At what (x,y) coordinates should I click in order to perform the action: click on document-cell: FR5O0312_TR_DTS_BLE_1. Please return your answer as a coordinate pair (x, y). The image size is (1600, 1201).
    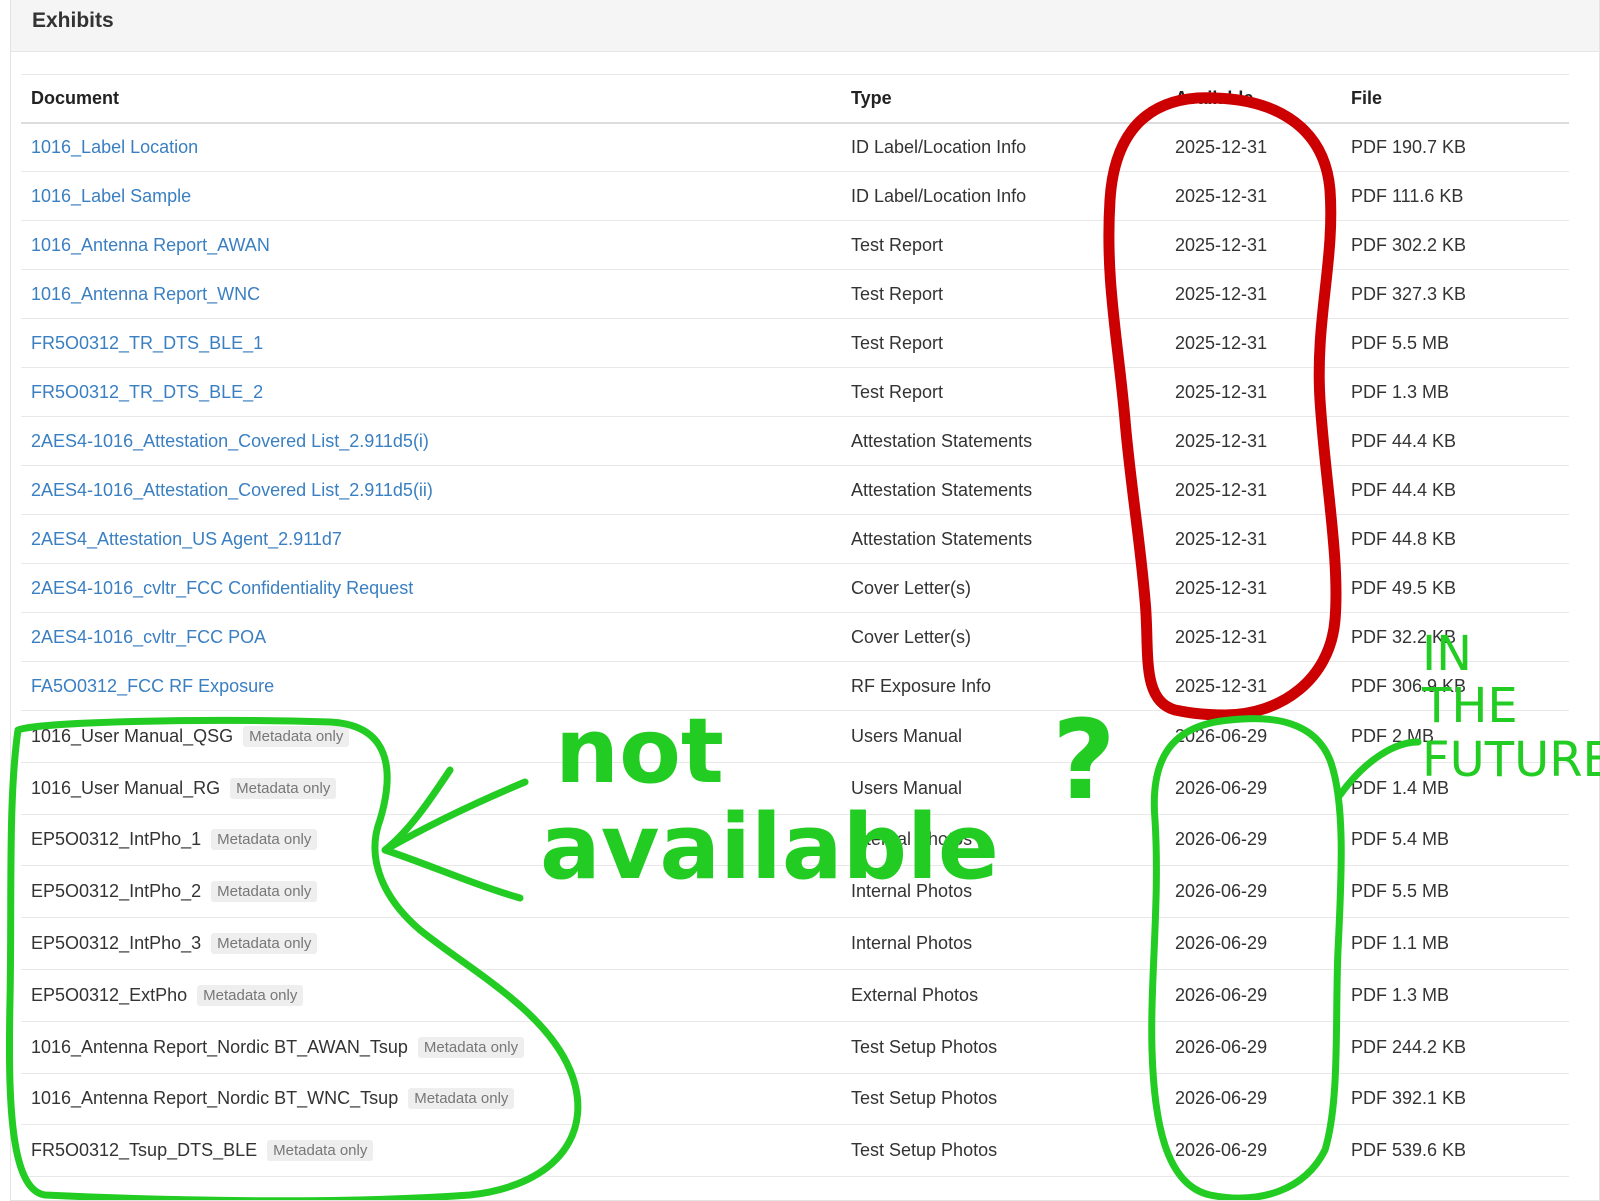
    Looking at the image, I should click on (431, 343).